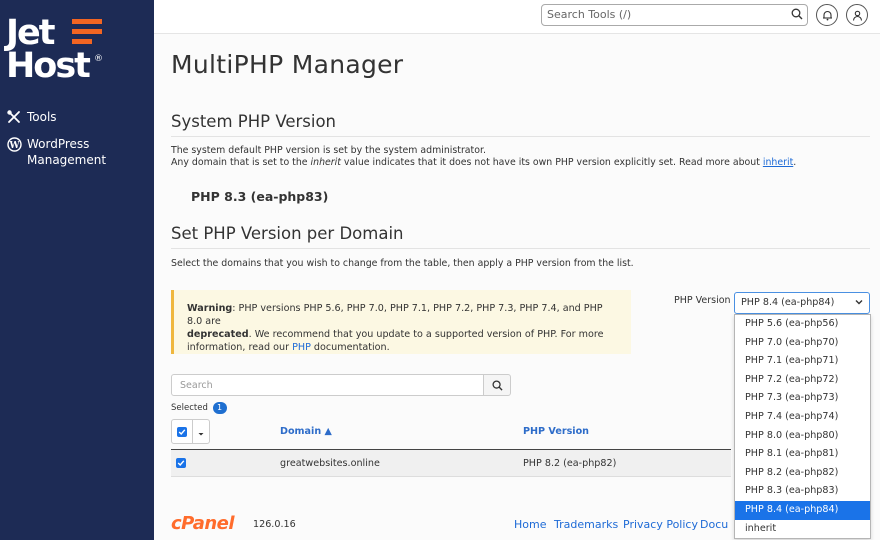  Describe the element at coordinates (306, 431) in the screenshot. I see `domain-column-header: Domain ▲` at that location.